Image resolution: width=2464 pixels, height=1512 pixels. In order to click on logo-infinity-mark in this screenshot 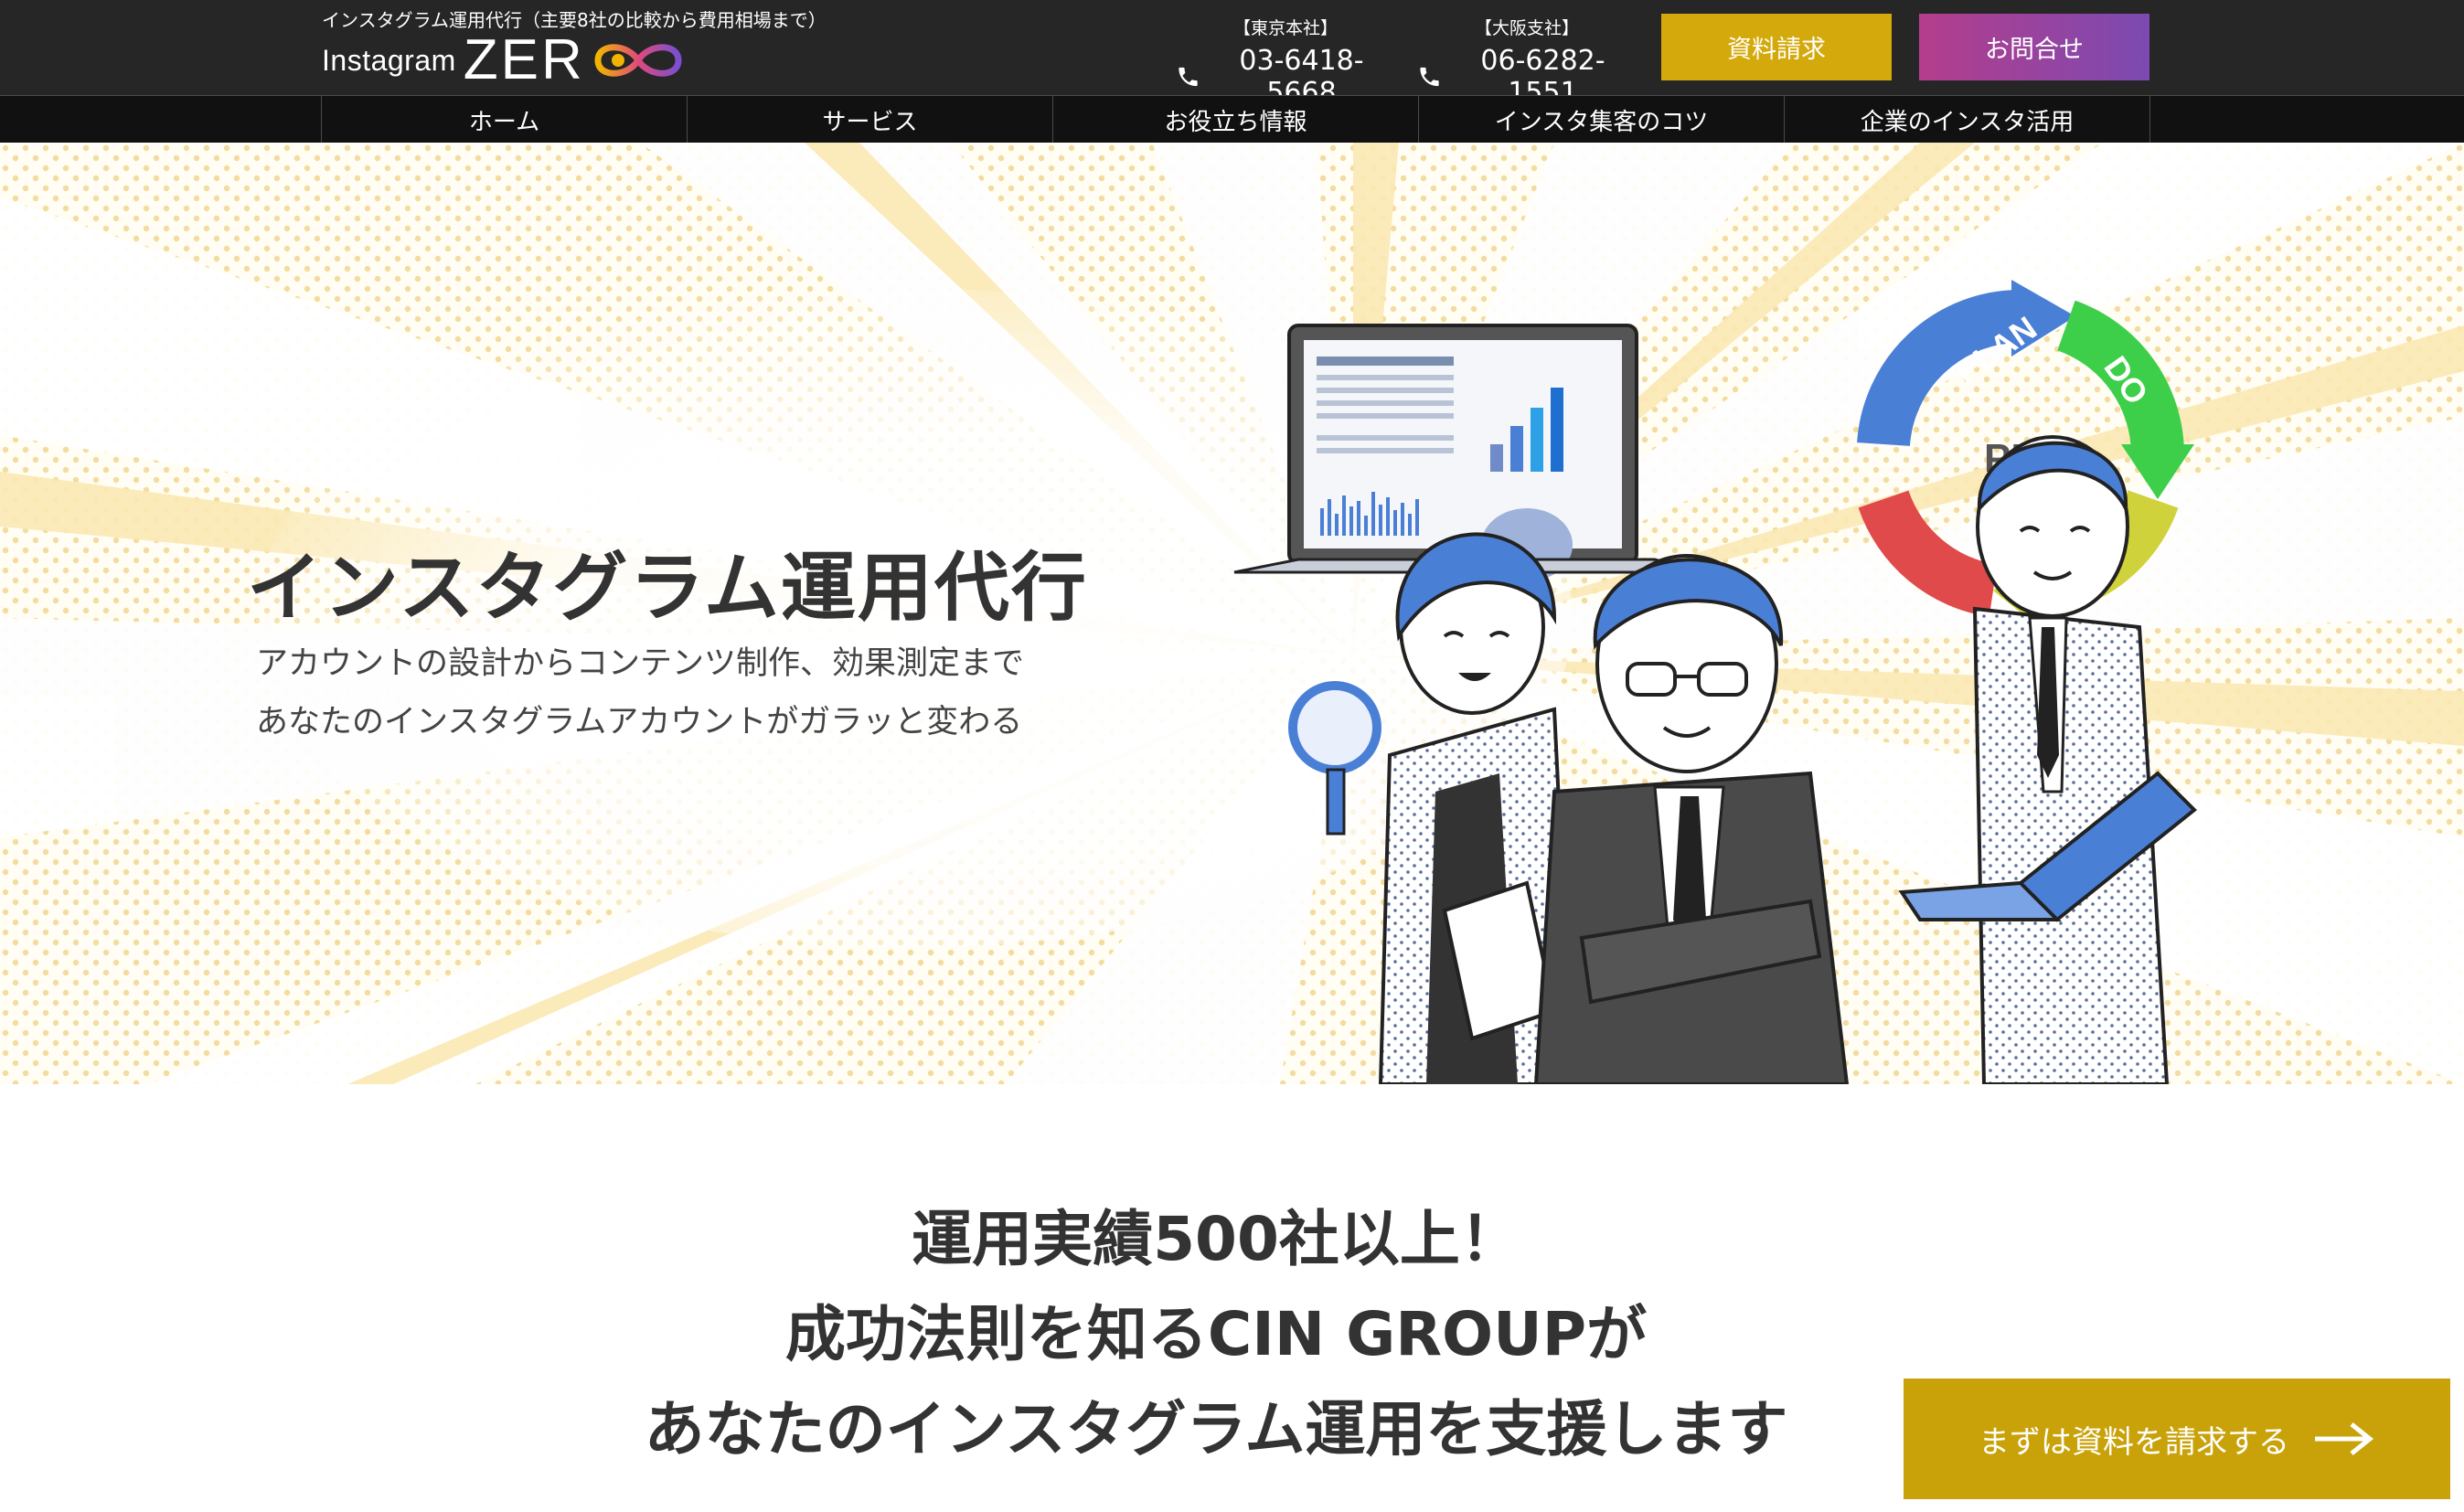, I will do `click(638, 60)`.